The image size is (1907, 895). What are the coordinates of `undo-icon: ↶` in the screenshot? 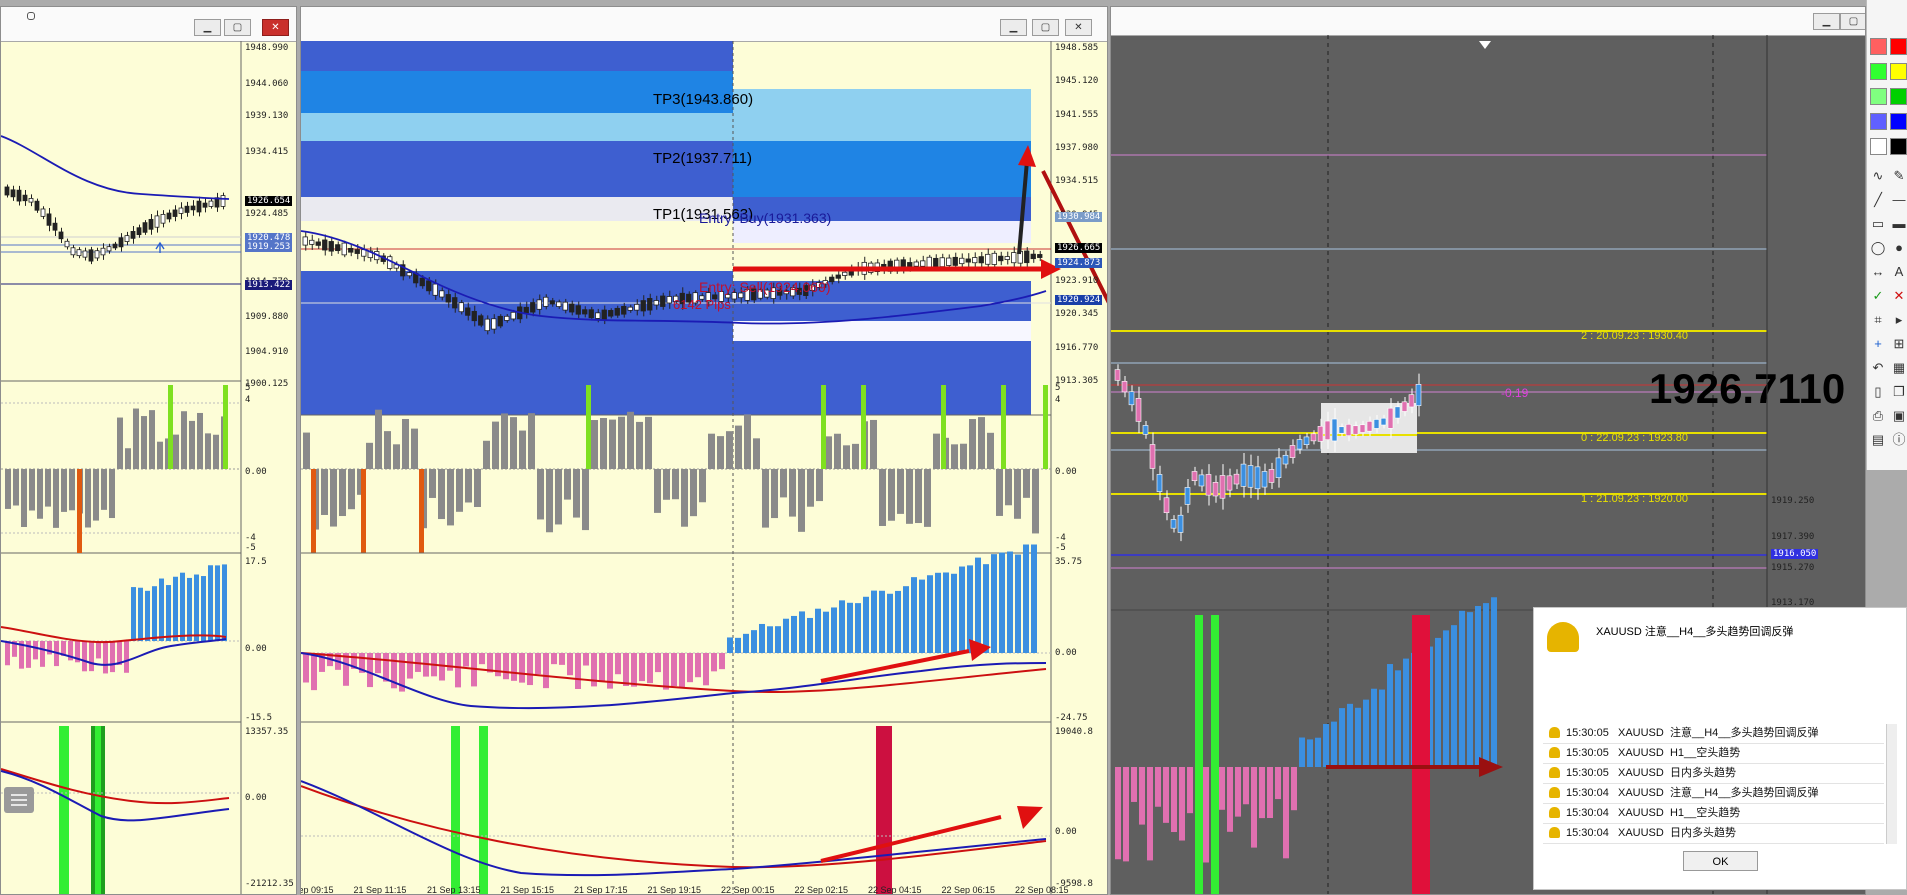 It's located at (1878, 368).